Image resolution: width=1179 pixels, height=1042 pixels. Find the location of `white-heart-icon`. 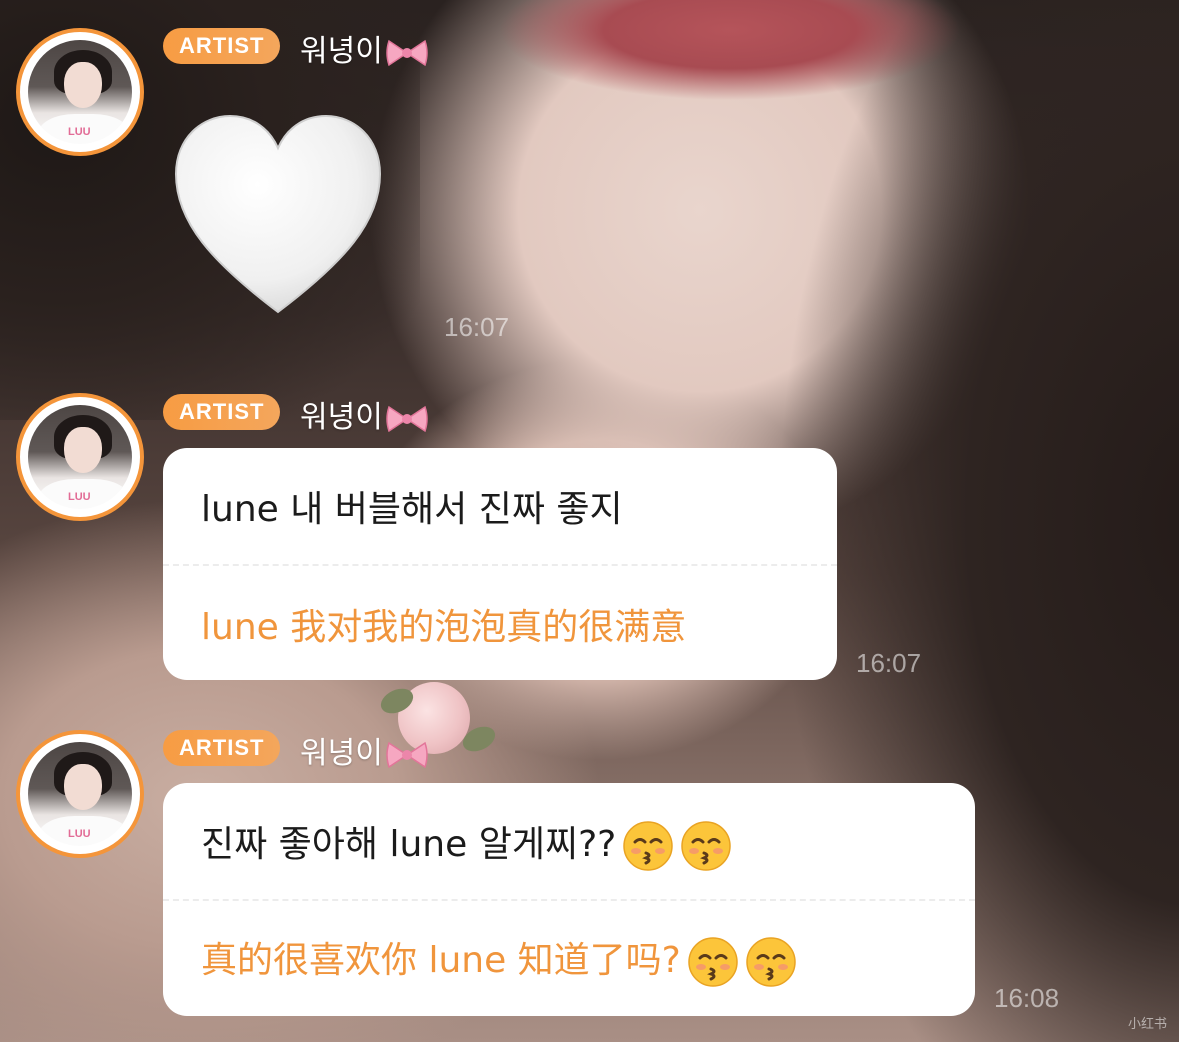

white-heart-icon is located at coordinates (278, 218).